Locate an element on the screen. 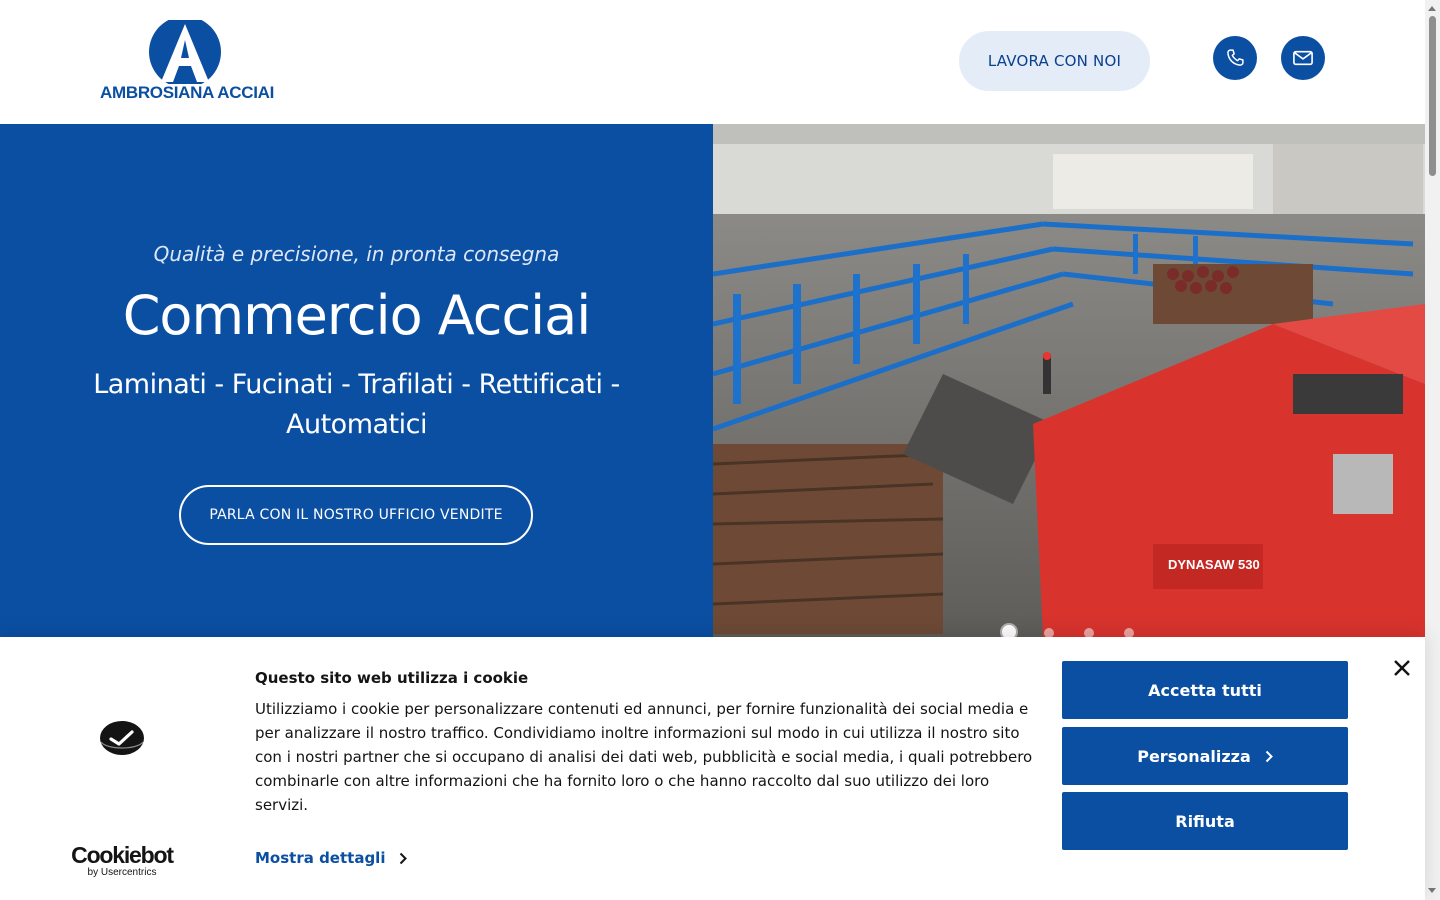 The width and height of the screenshot is (1440, 900). hero-title: Commercio Acciai is located at coordinates (357, 315).